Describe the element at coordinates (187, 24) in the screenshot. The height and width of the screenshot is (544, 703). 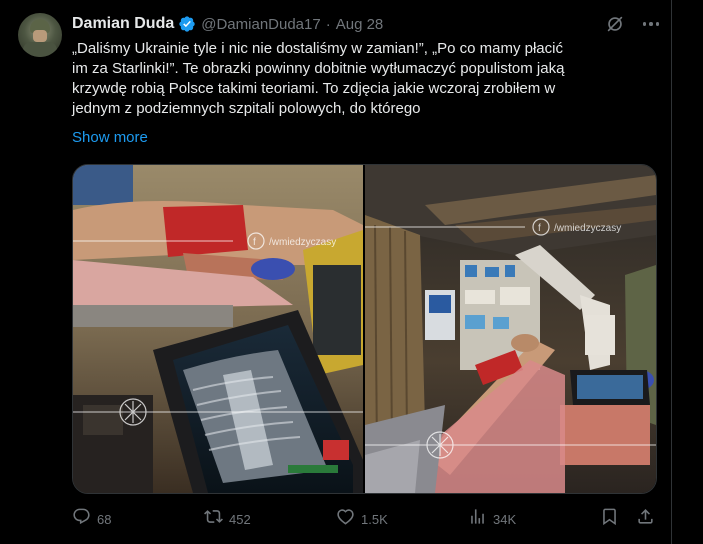
I see `verified-badge-icon` at that location.